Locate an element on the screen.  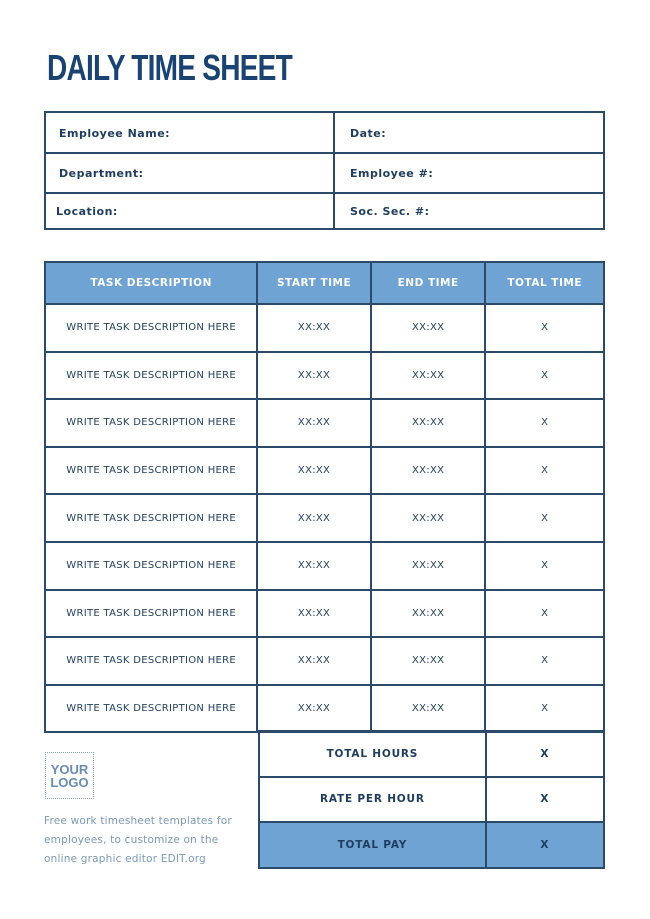
location-field: Location: is located at coordinates (87, 211).